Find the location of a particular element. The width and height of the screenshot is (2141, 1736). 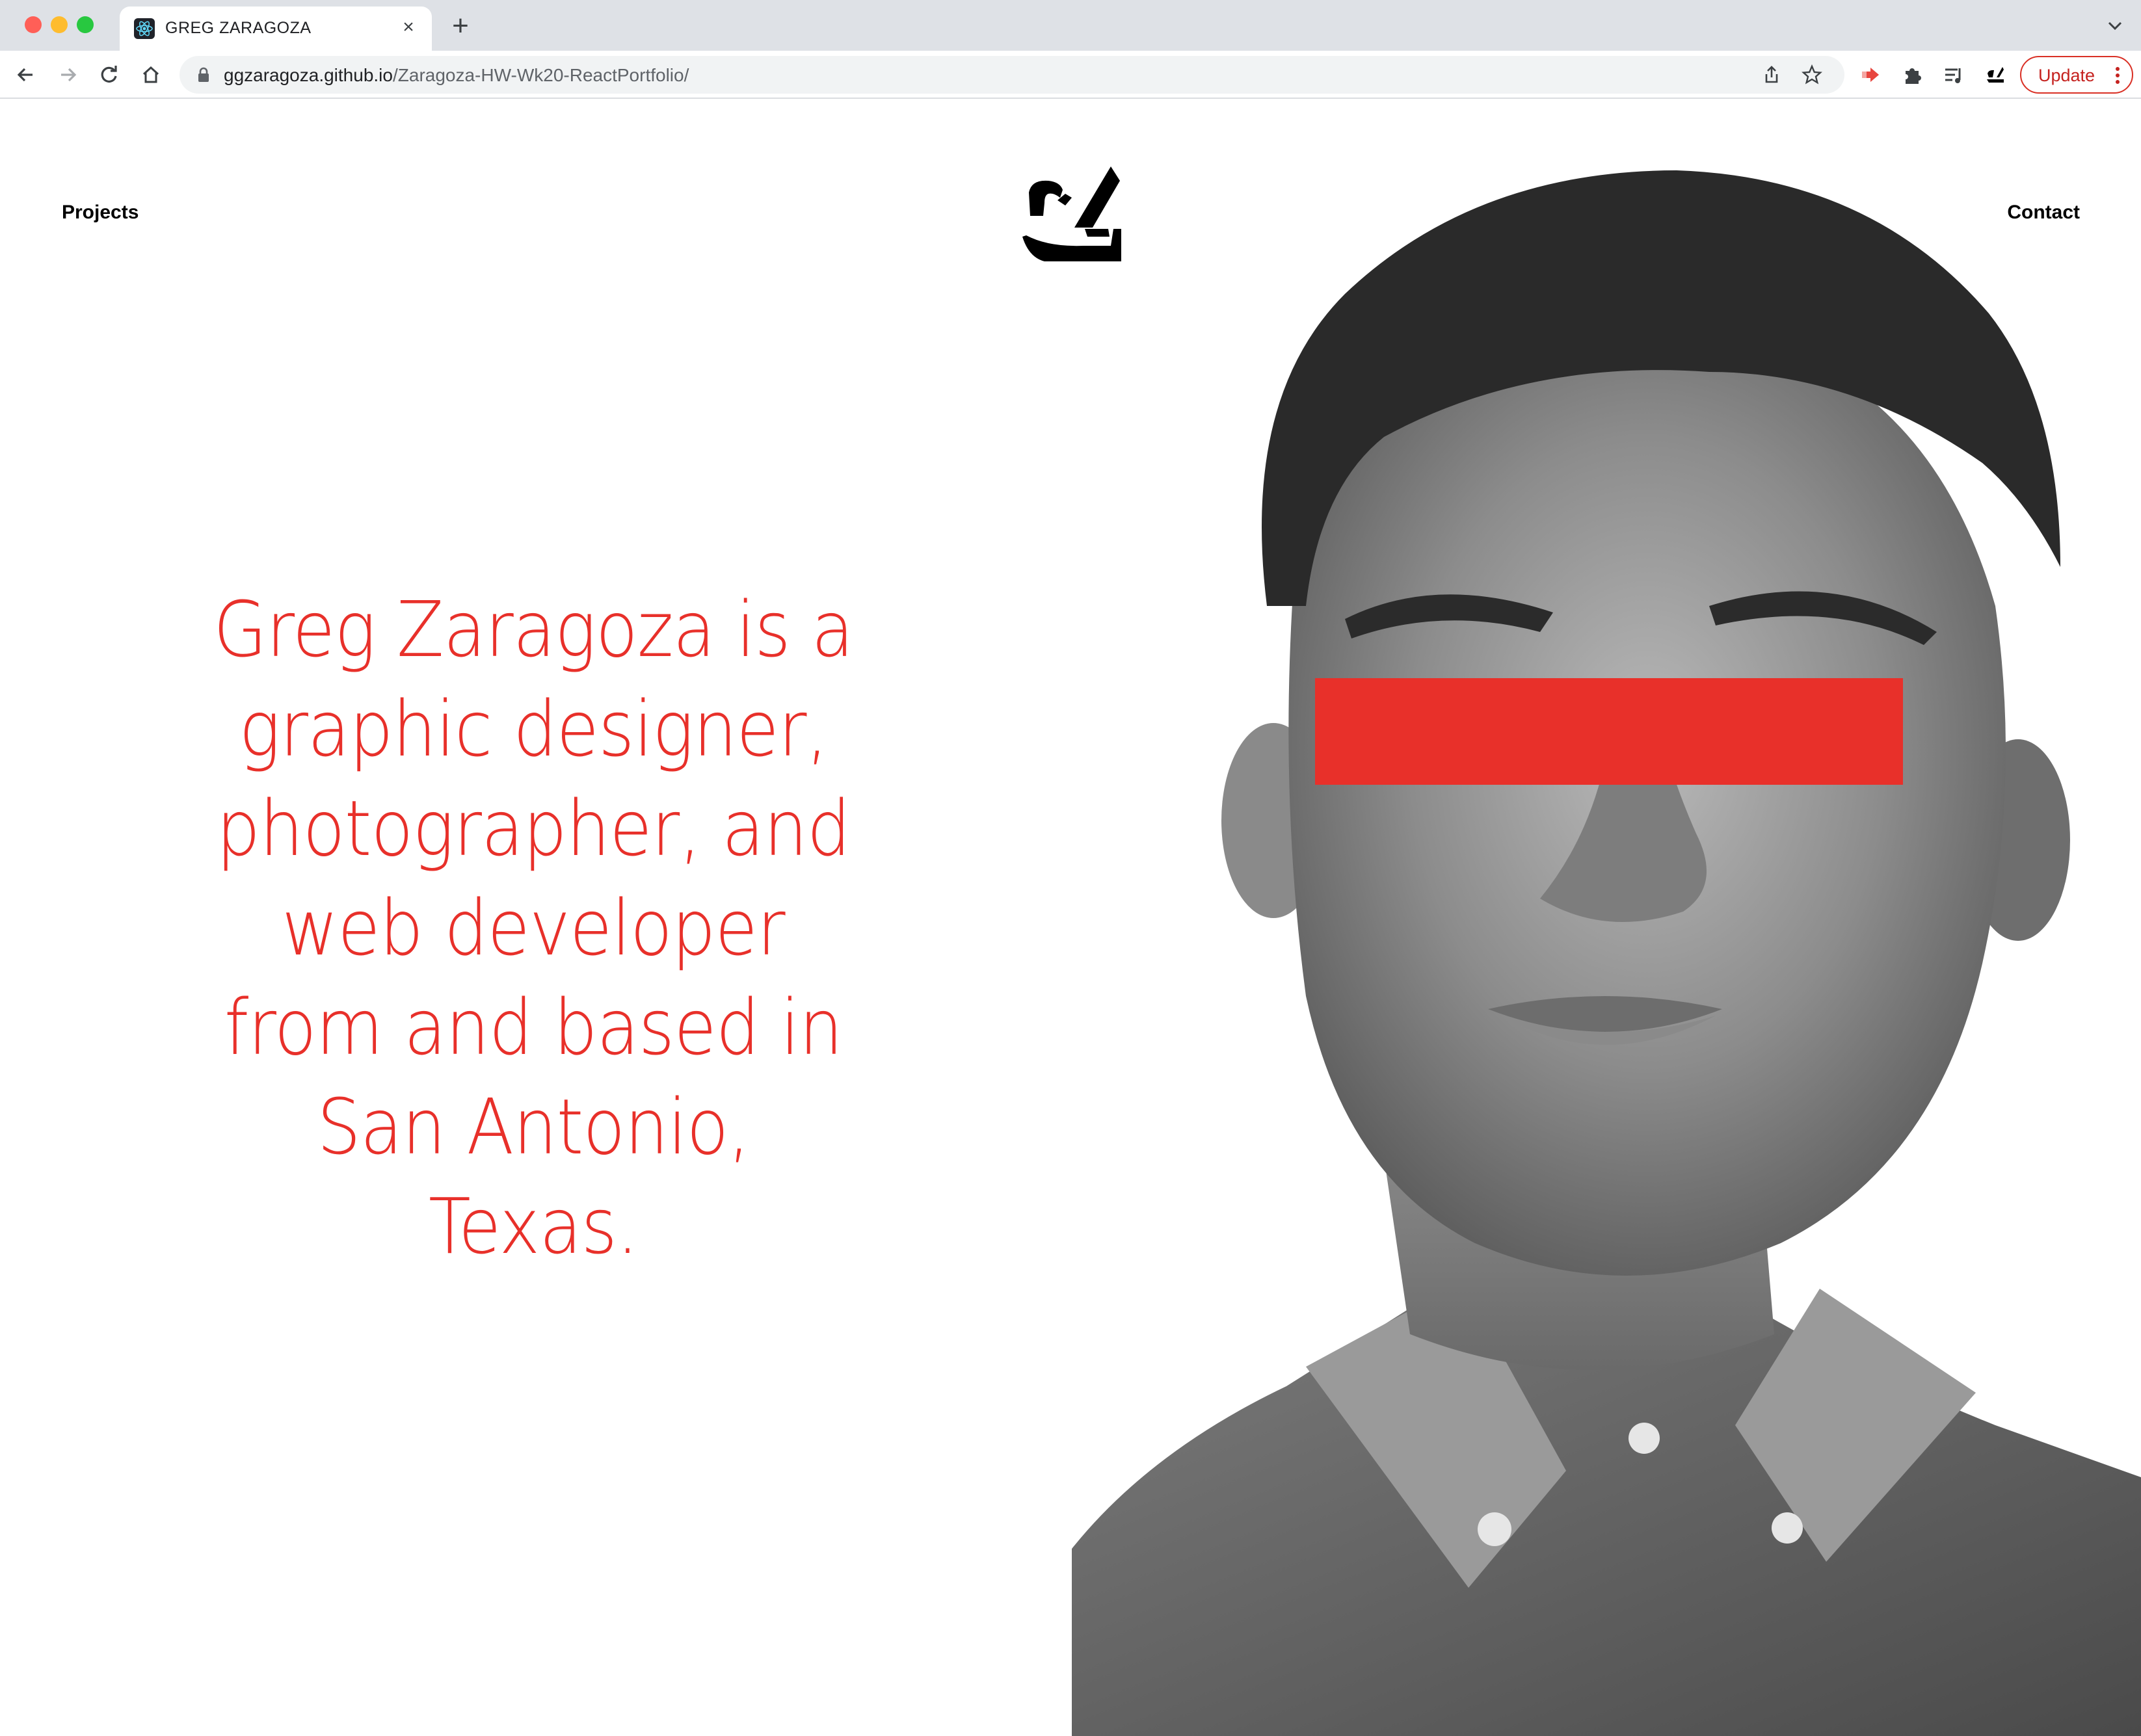

share-icon is located at coordinates (1772, 74).